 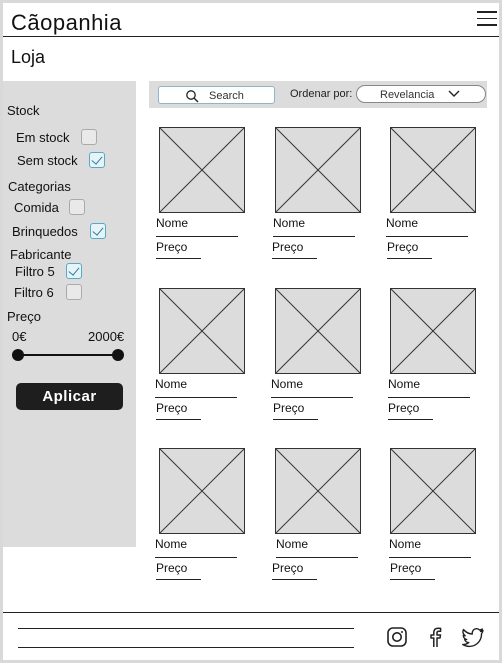 I want to click on filter-label-em-stock: Em stock, so click(x=43, y=137).